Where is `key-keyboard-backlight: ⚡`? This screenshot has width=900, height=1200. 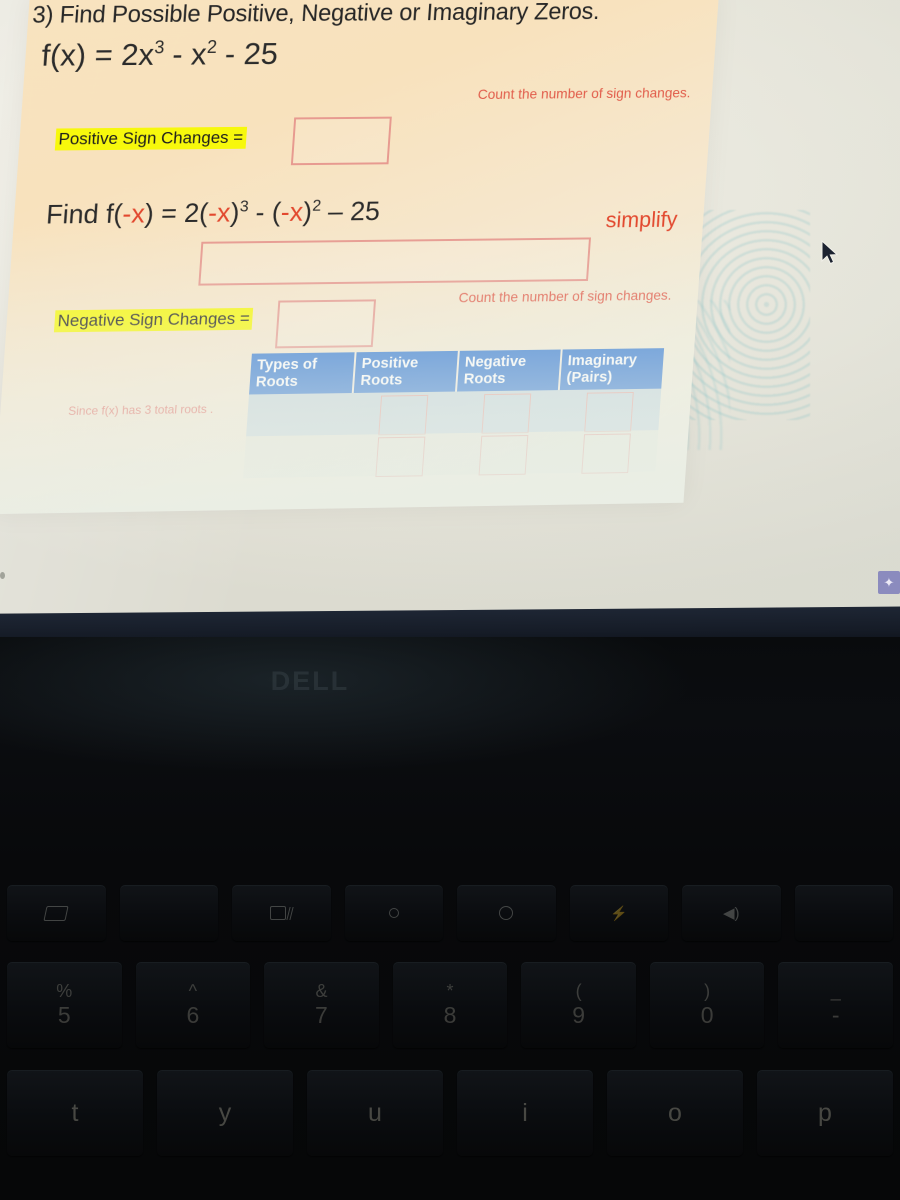
key-keyboard-backlight: ⚡ is located at coordinates (618, 913).